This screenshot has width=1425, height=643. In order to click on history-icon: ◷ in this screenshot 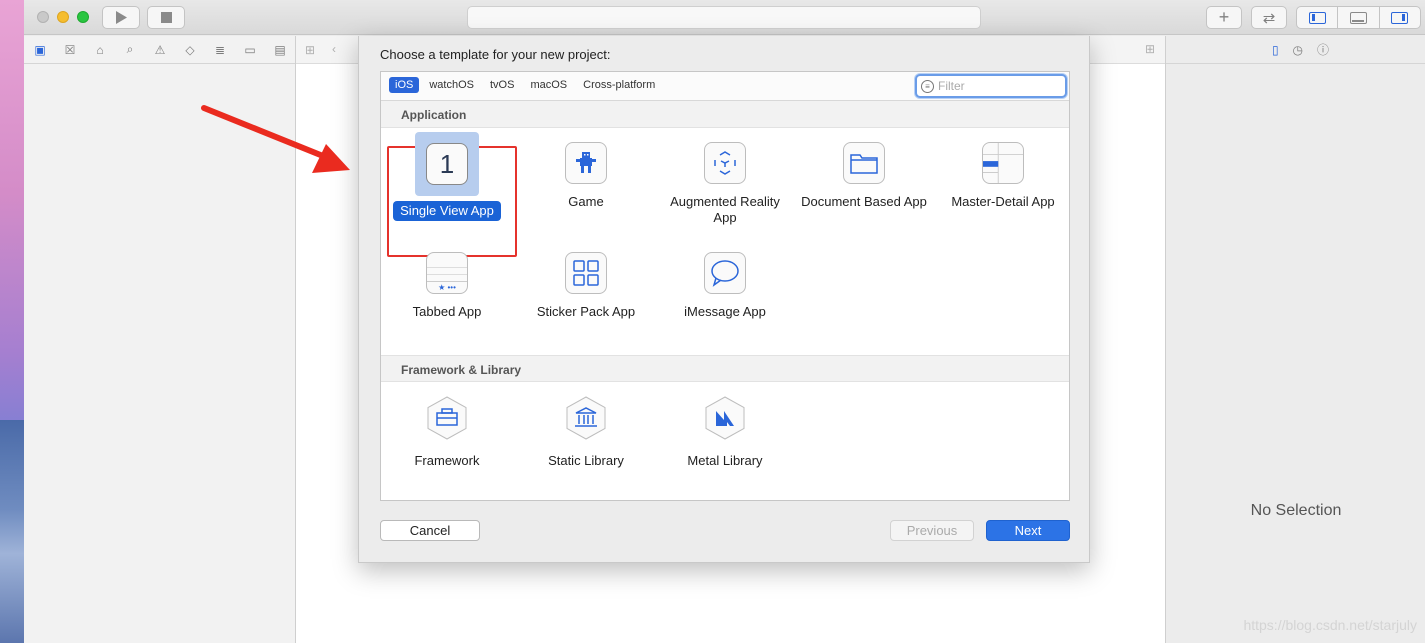, I will do `click(1298, 50)`.